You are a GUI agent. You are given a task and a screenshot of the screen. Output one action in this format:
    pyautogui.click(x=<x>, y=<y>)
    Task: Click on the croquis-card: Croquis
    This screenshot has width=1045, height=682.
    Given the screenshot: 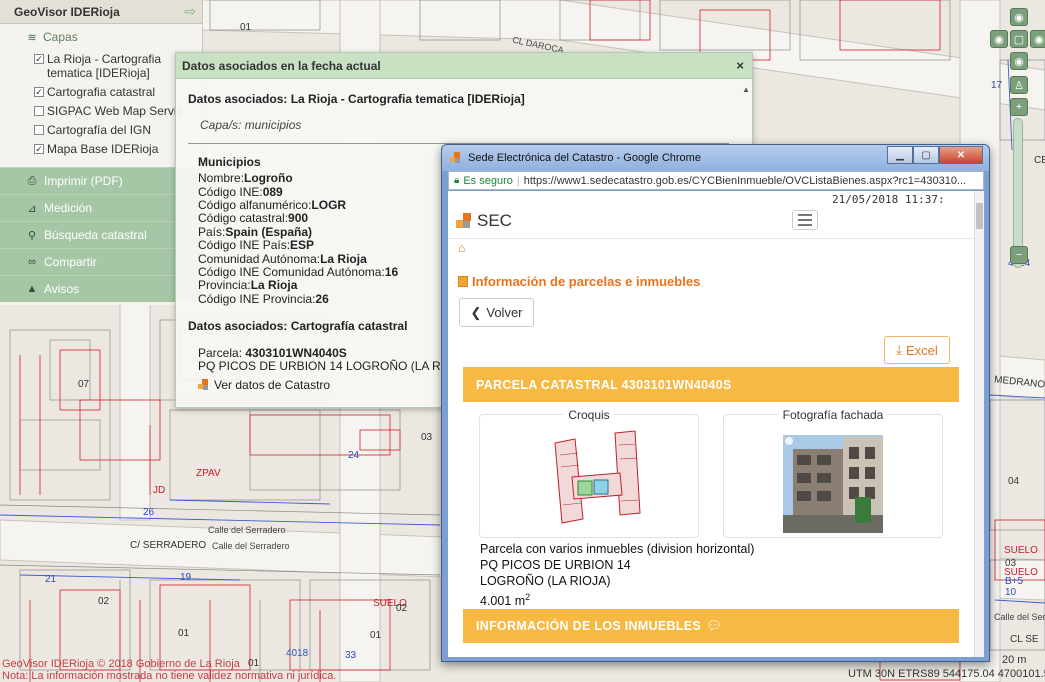 What is the action you would take?
    pyautogui.click(x=589, y=473)
    